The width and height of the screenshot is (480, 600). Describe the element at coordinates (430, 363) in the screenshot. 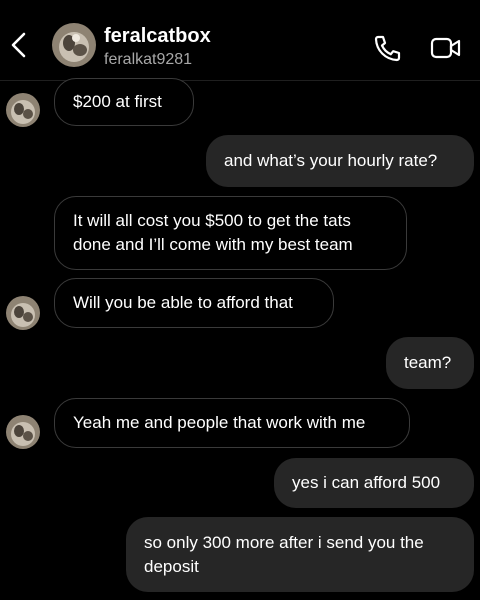

I see `message-bubble-outgoing: team?` at that location.